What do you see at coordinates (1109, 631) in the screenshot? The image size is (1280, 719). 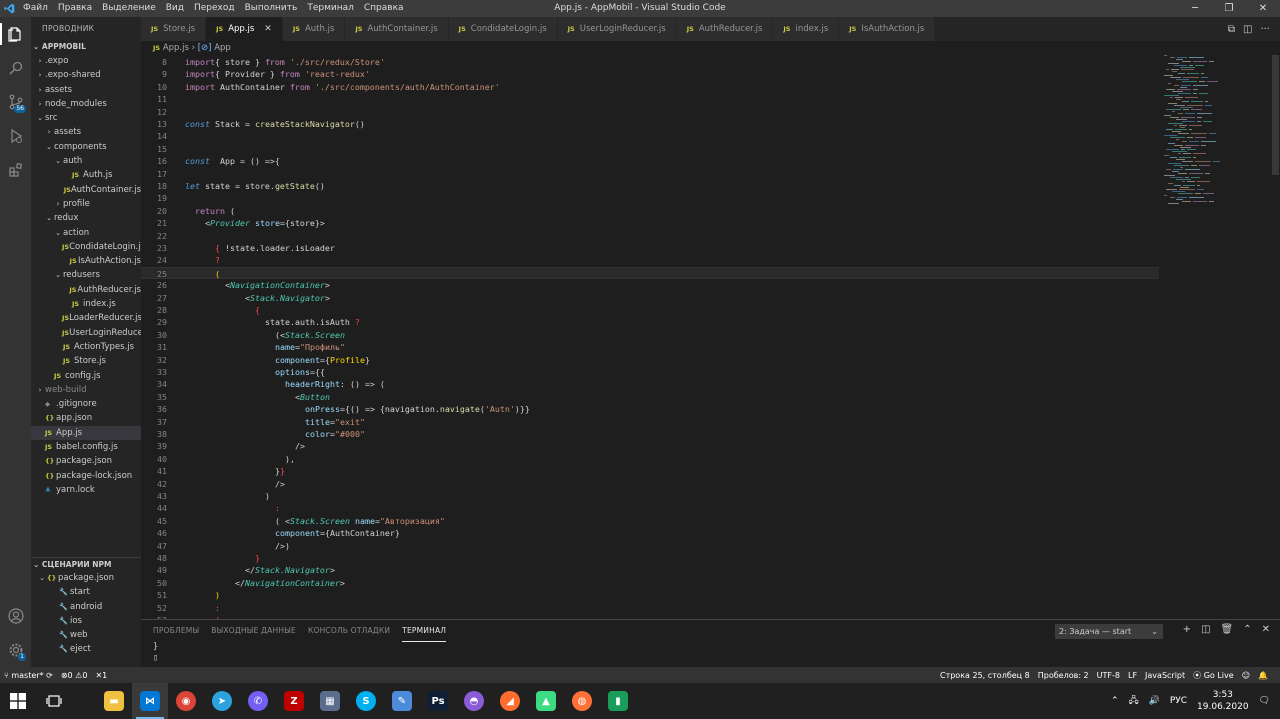 I see `terminal-select: 2: Задача — start ⌄` at bounding box center [1109, 631].